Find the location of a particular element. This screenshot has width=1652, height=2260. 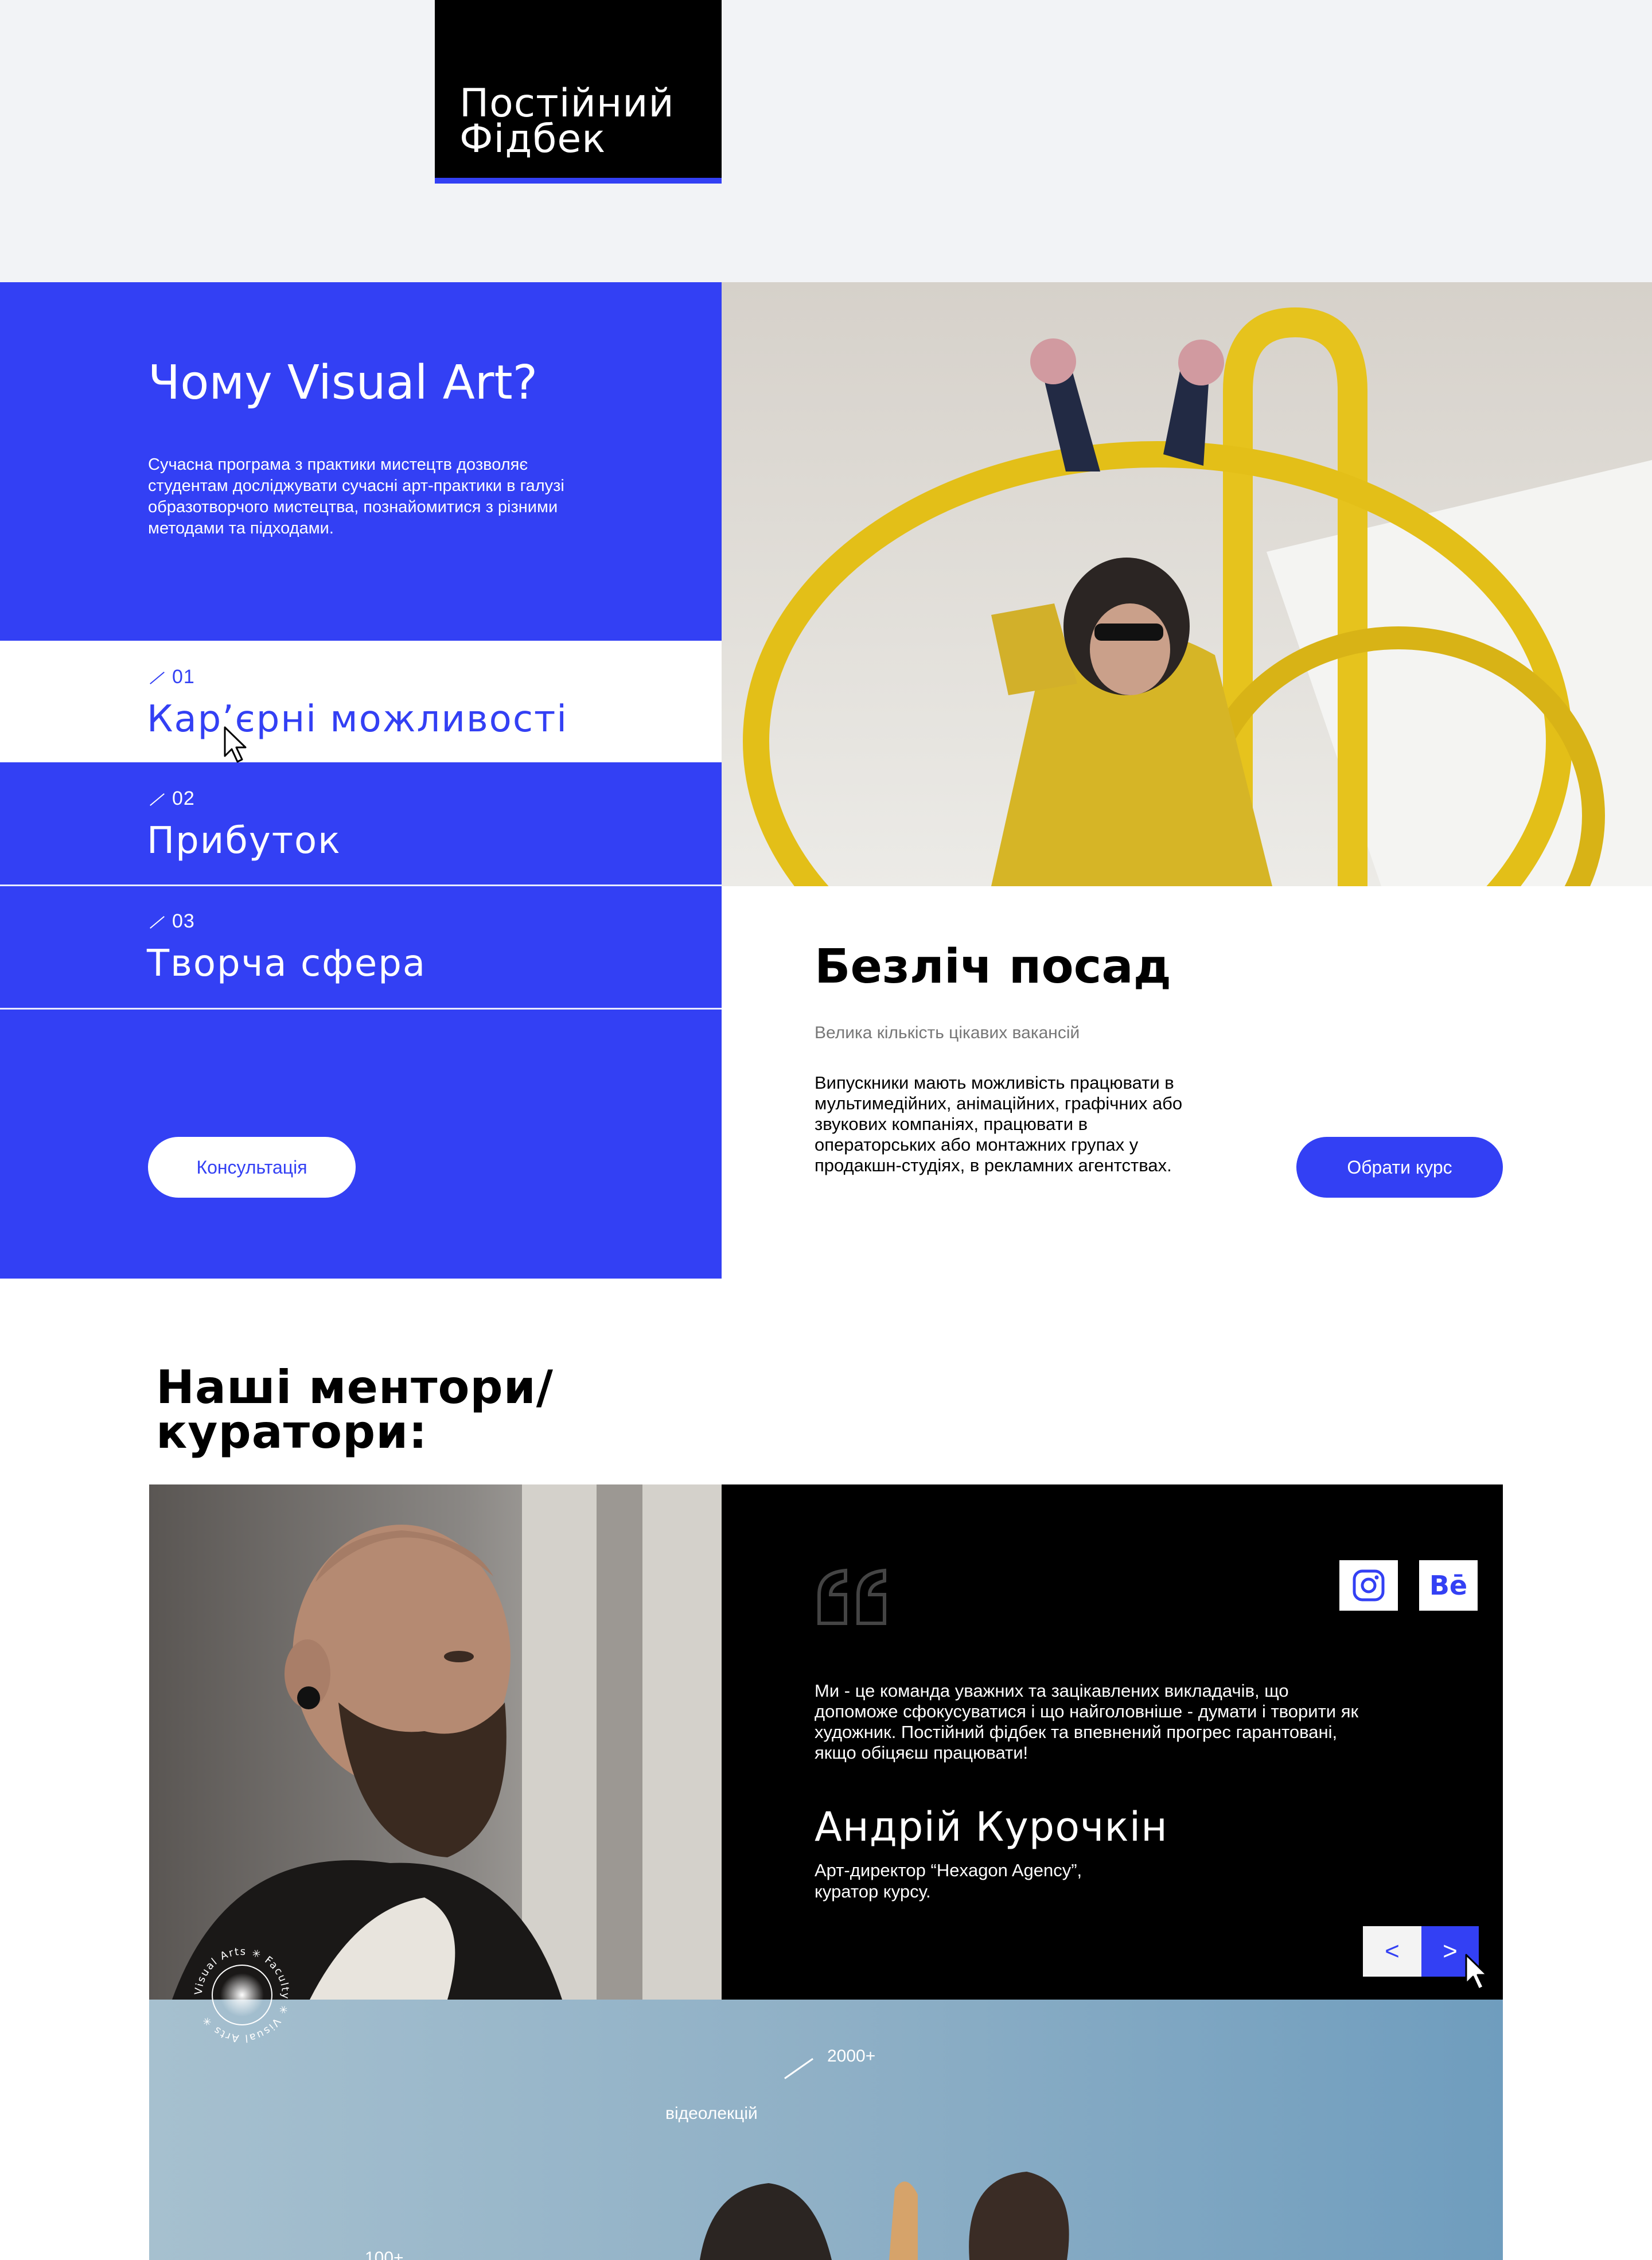

mentor-photo is located at coordinates (435, 1742).